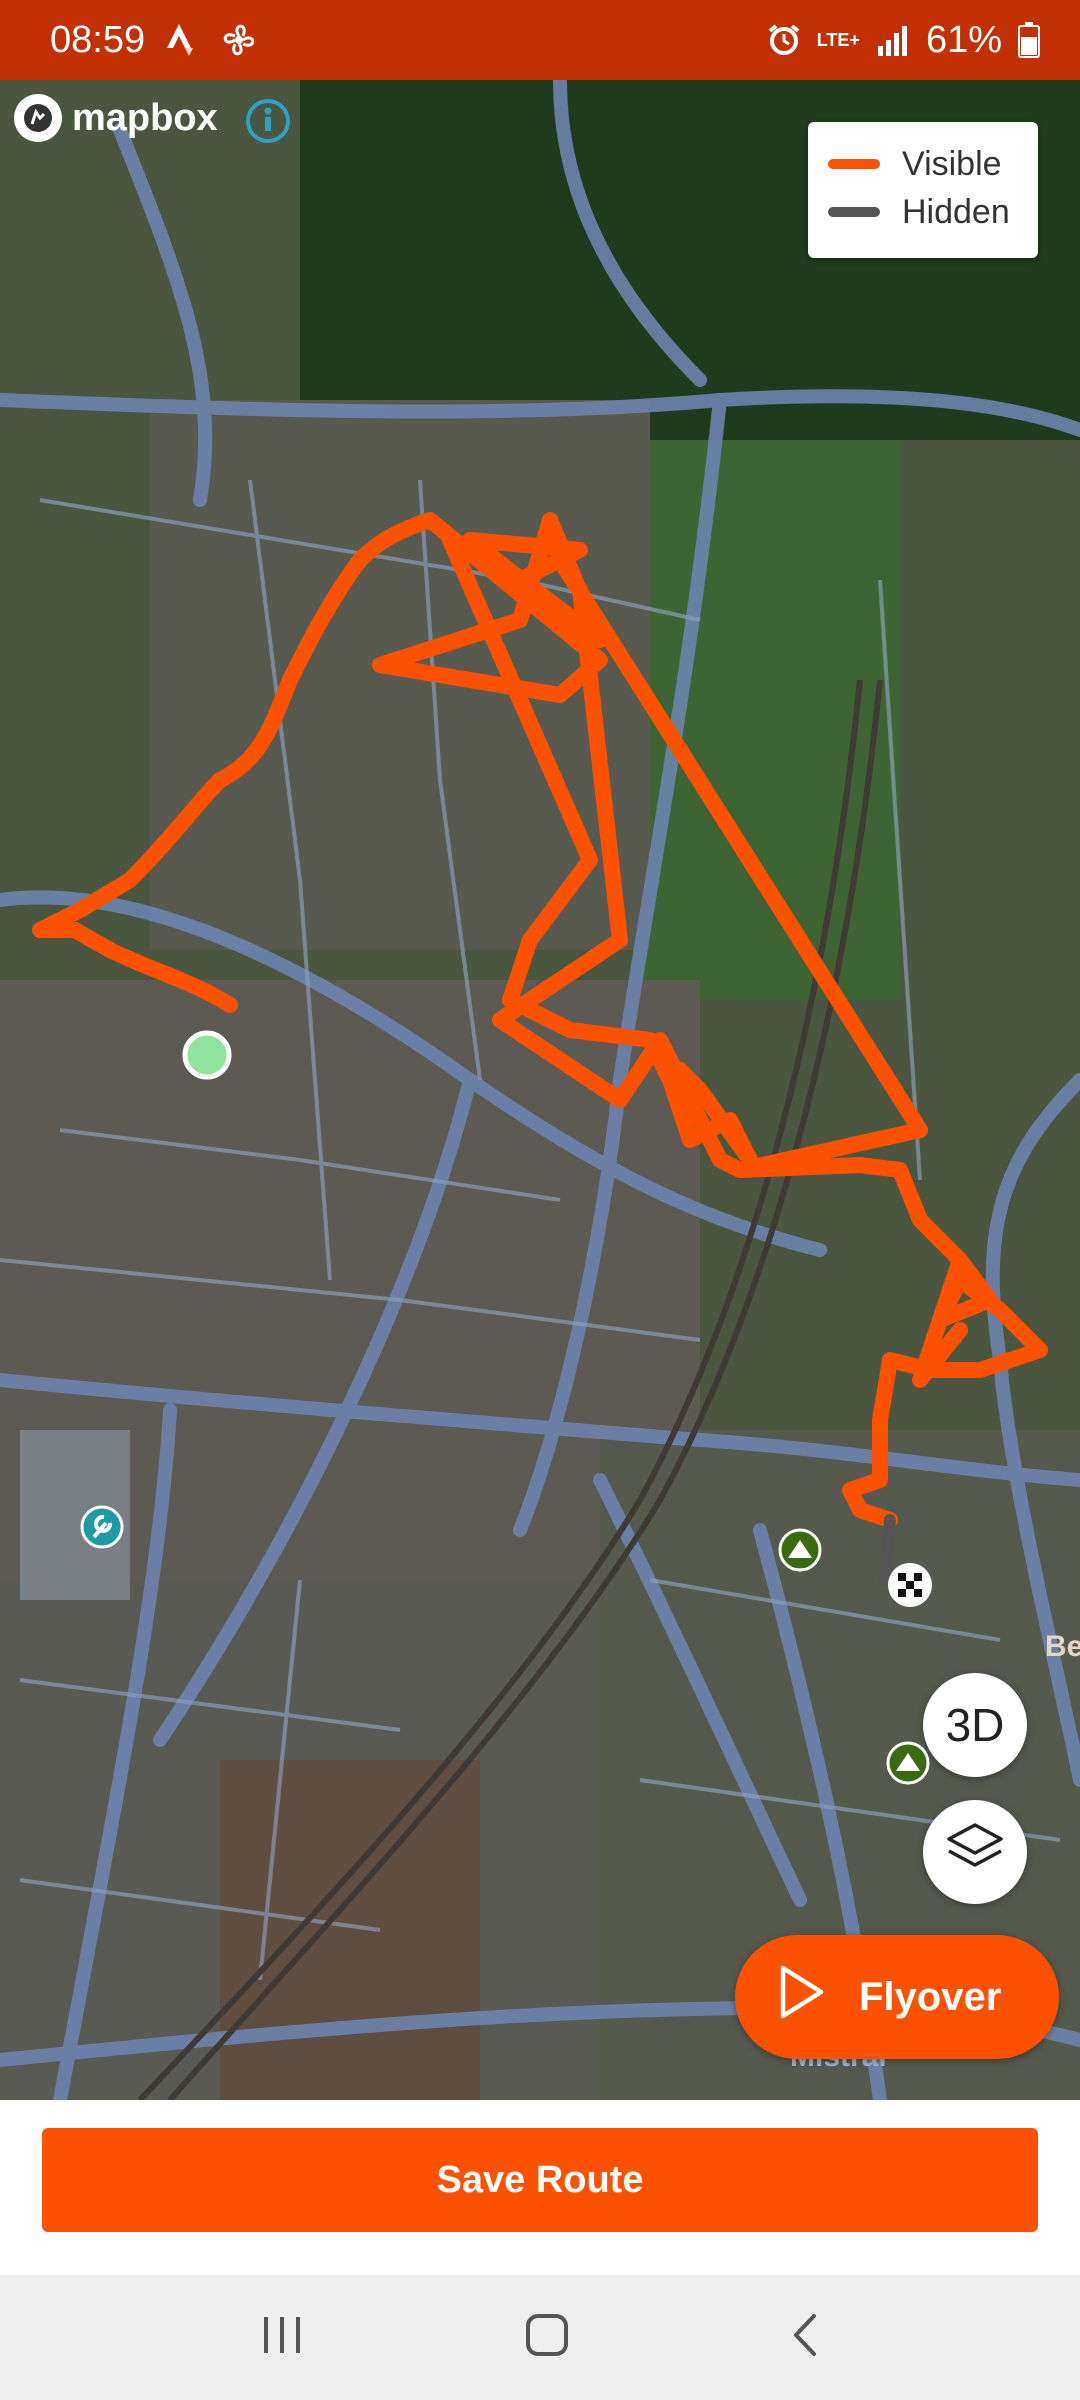 This screenshot has width=1080, height=2400. Describe the element at coordinates (547, 2337) in the screenshot. I see `home-icon` at that location.